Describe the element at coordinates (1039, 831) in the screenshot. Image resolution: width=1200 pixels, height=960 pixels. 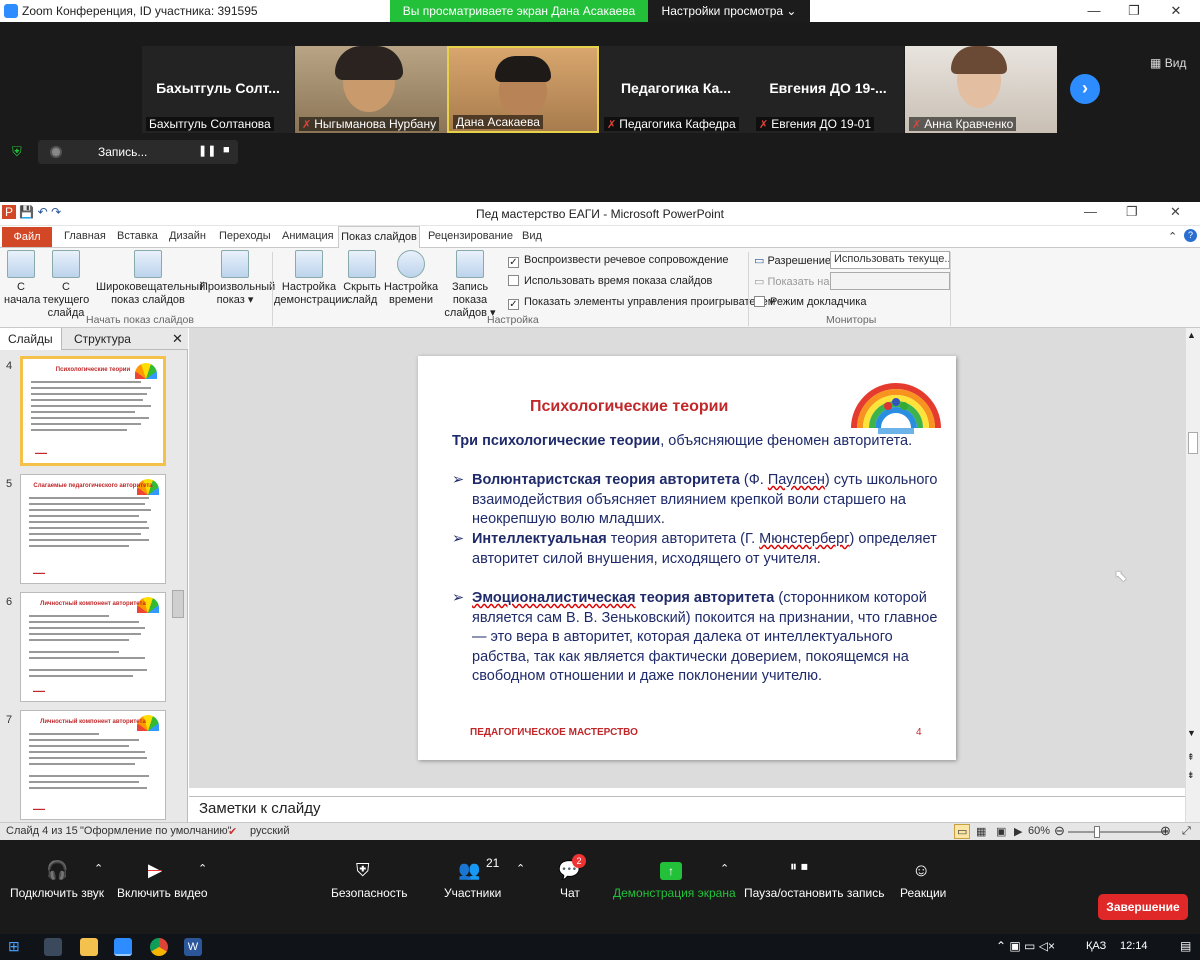
I see `zoom-level: 60%` at that location.